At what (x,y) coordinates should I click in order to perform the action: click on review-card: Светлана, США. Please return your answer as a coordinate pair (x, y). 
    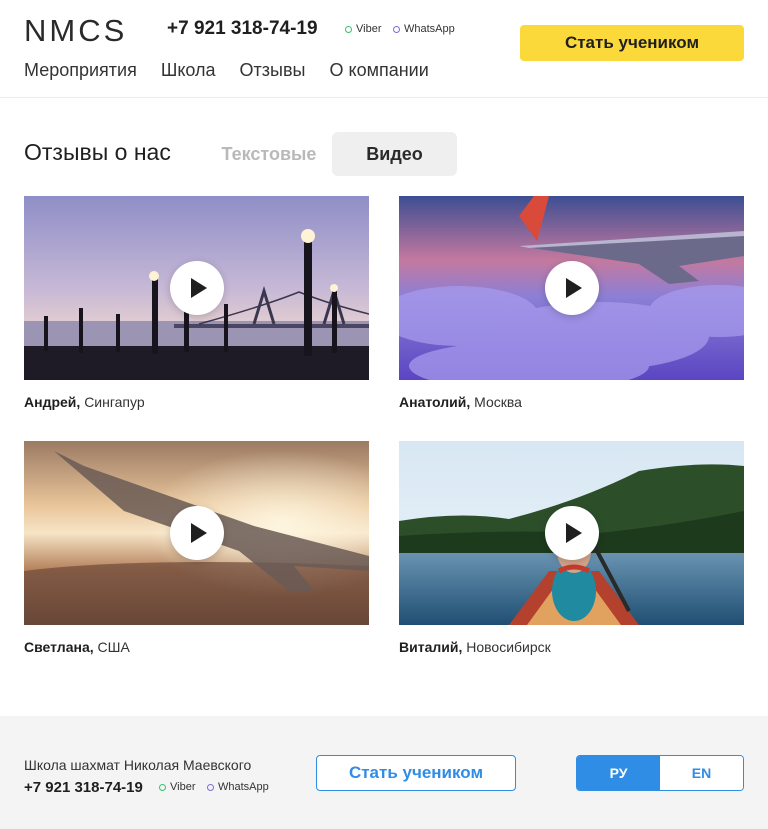
    Looking at the image, I should click on (196, 548).